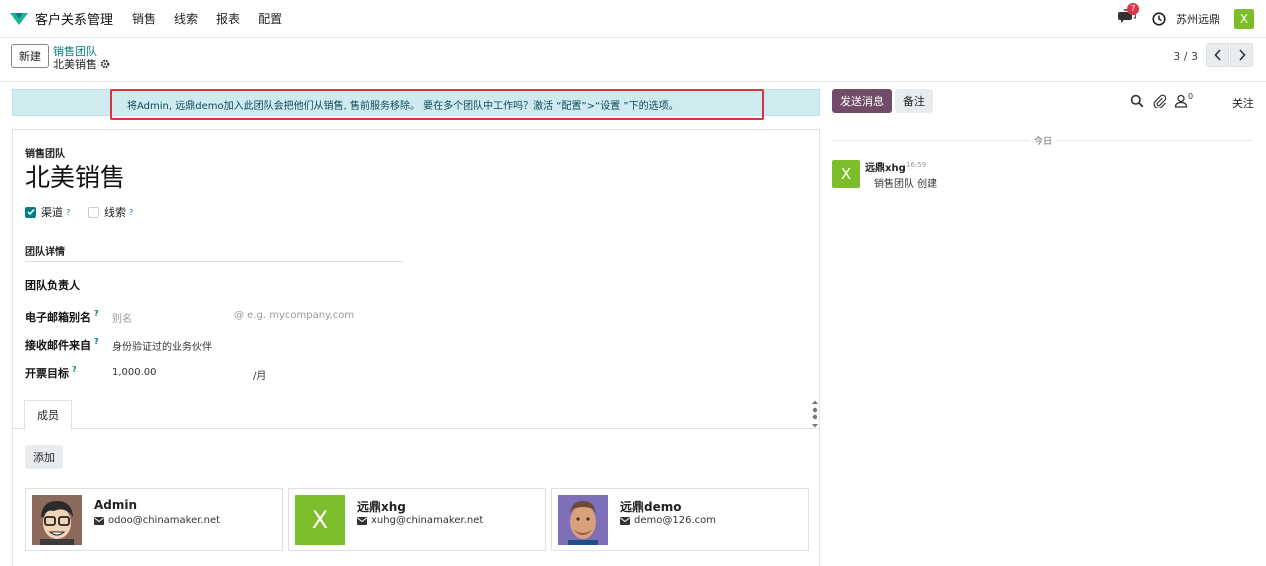 Image resolution: width=1266 pixels, height=566 pixels. Describe the element at coordinates (115, 212) in the screenshot. I see `checkbox-leads-label: 线索` at that location.